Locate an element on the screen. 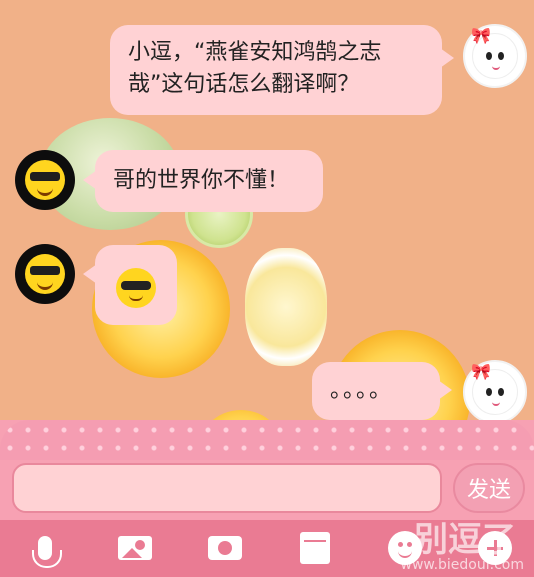  send-button: 发送 is located at coordinates (489, 488).